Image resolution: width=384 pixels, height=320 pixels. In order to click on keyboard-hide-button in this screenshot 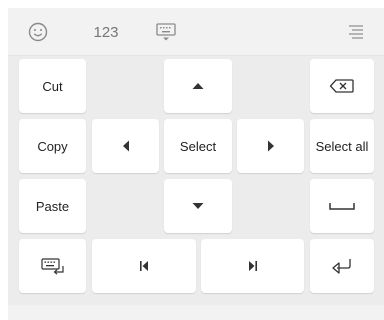, I will do `click(166, 32)`.